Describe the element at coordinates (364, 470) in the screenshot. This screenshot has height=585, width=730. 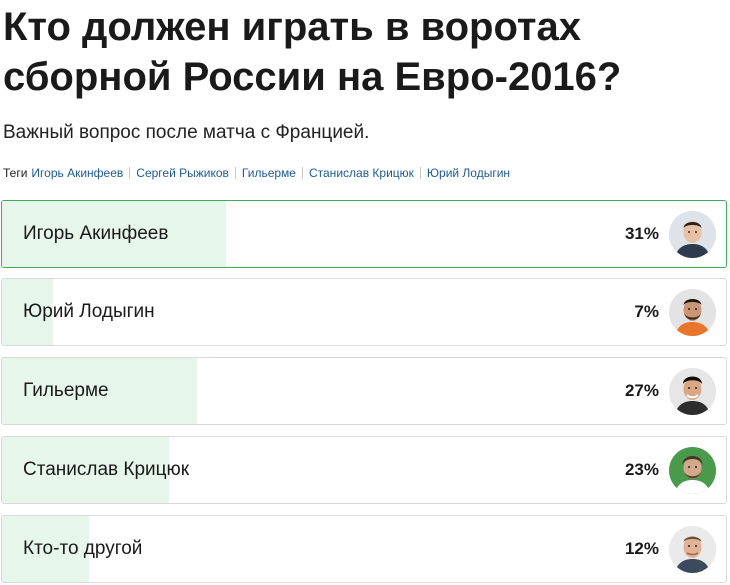
I see `poll-option-kritsyuk: Станислав Крицюк 23%` at that location.